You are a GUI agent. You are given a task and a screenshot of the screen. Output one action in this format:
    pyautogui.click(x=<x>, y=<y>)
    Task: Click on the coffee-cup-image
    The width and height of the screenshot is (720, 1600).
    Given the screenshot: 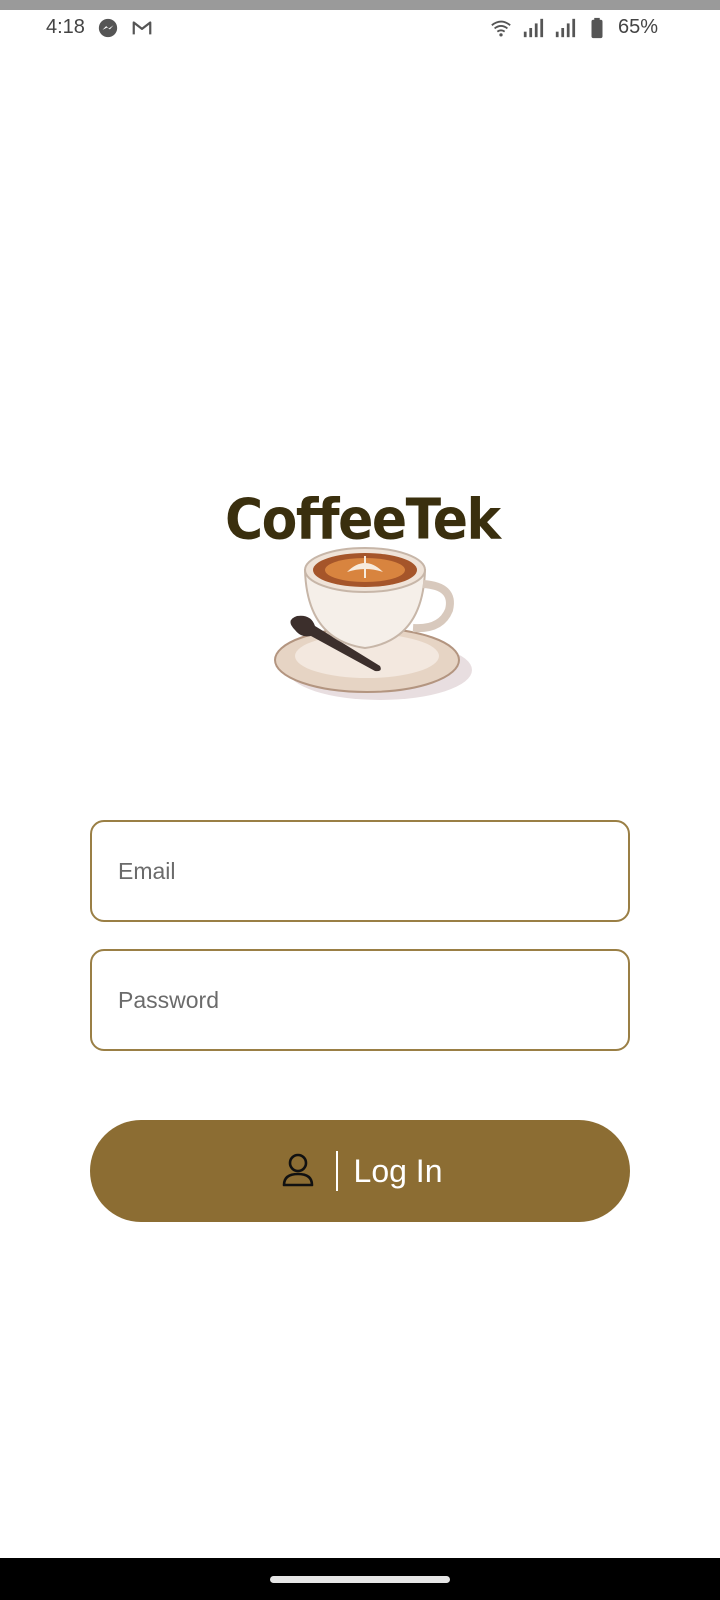 What is the action you would take?
    pyautogui.click(x=373, y=623)
    